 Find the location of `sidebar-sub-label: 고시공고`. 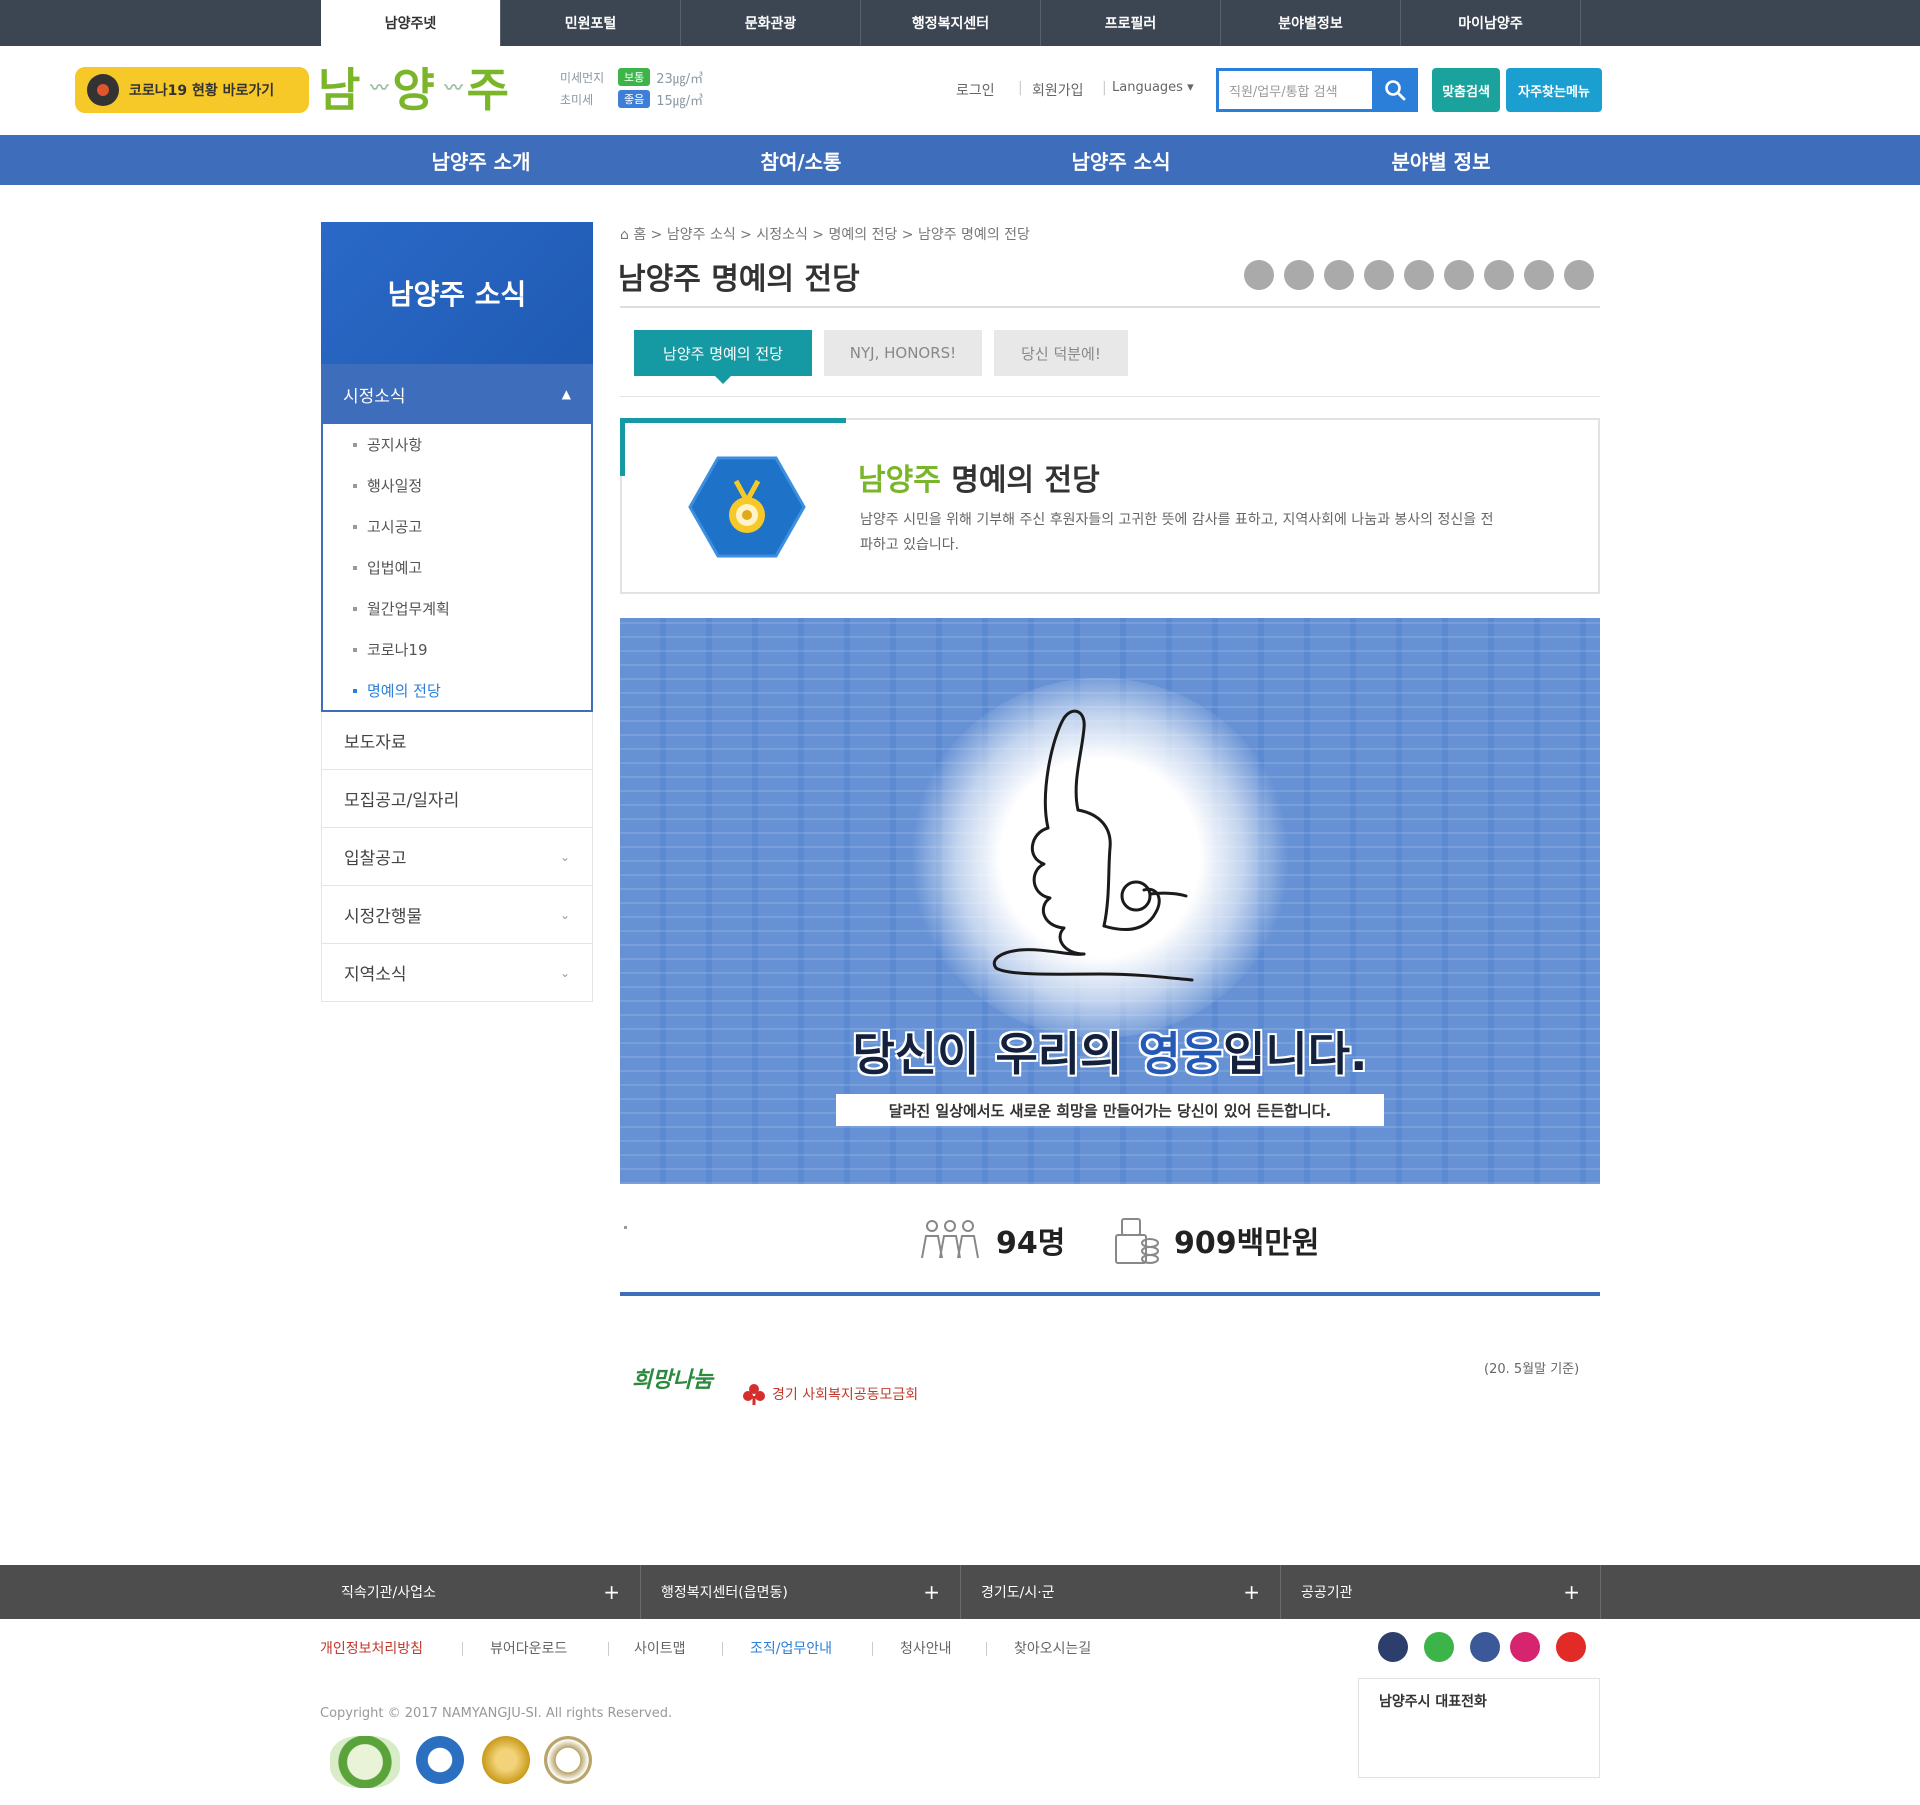

sidebar-sub-label: 고시공고 is located at coordinates (395, 527).